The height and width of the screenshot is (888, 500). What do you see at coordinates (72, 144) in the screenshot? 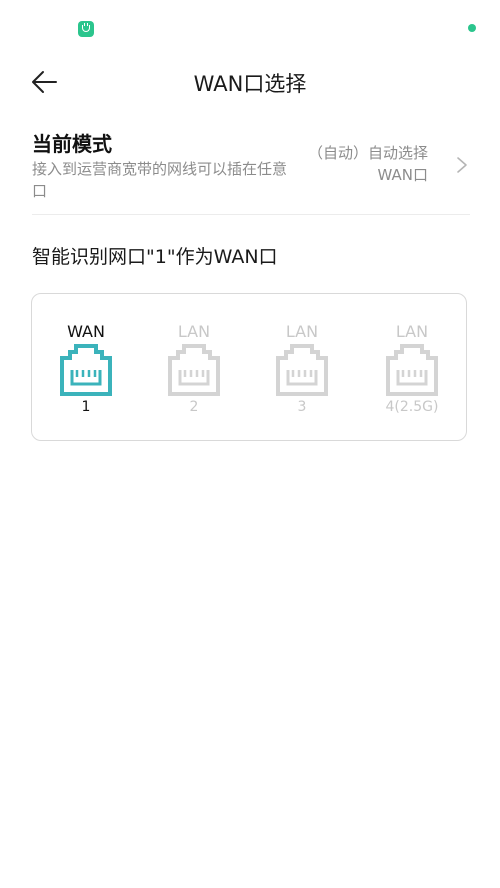
I see `mode-title: 当前模式` at bounding box center [72, 144].